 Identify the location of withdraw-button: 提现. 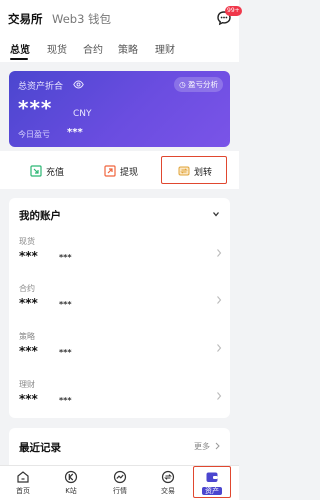
(121, 171).